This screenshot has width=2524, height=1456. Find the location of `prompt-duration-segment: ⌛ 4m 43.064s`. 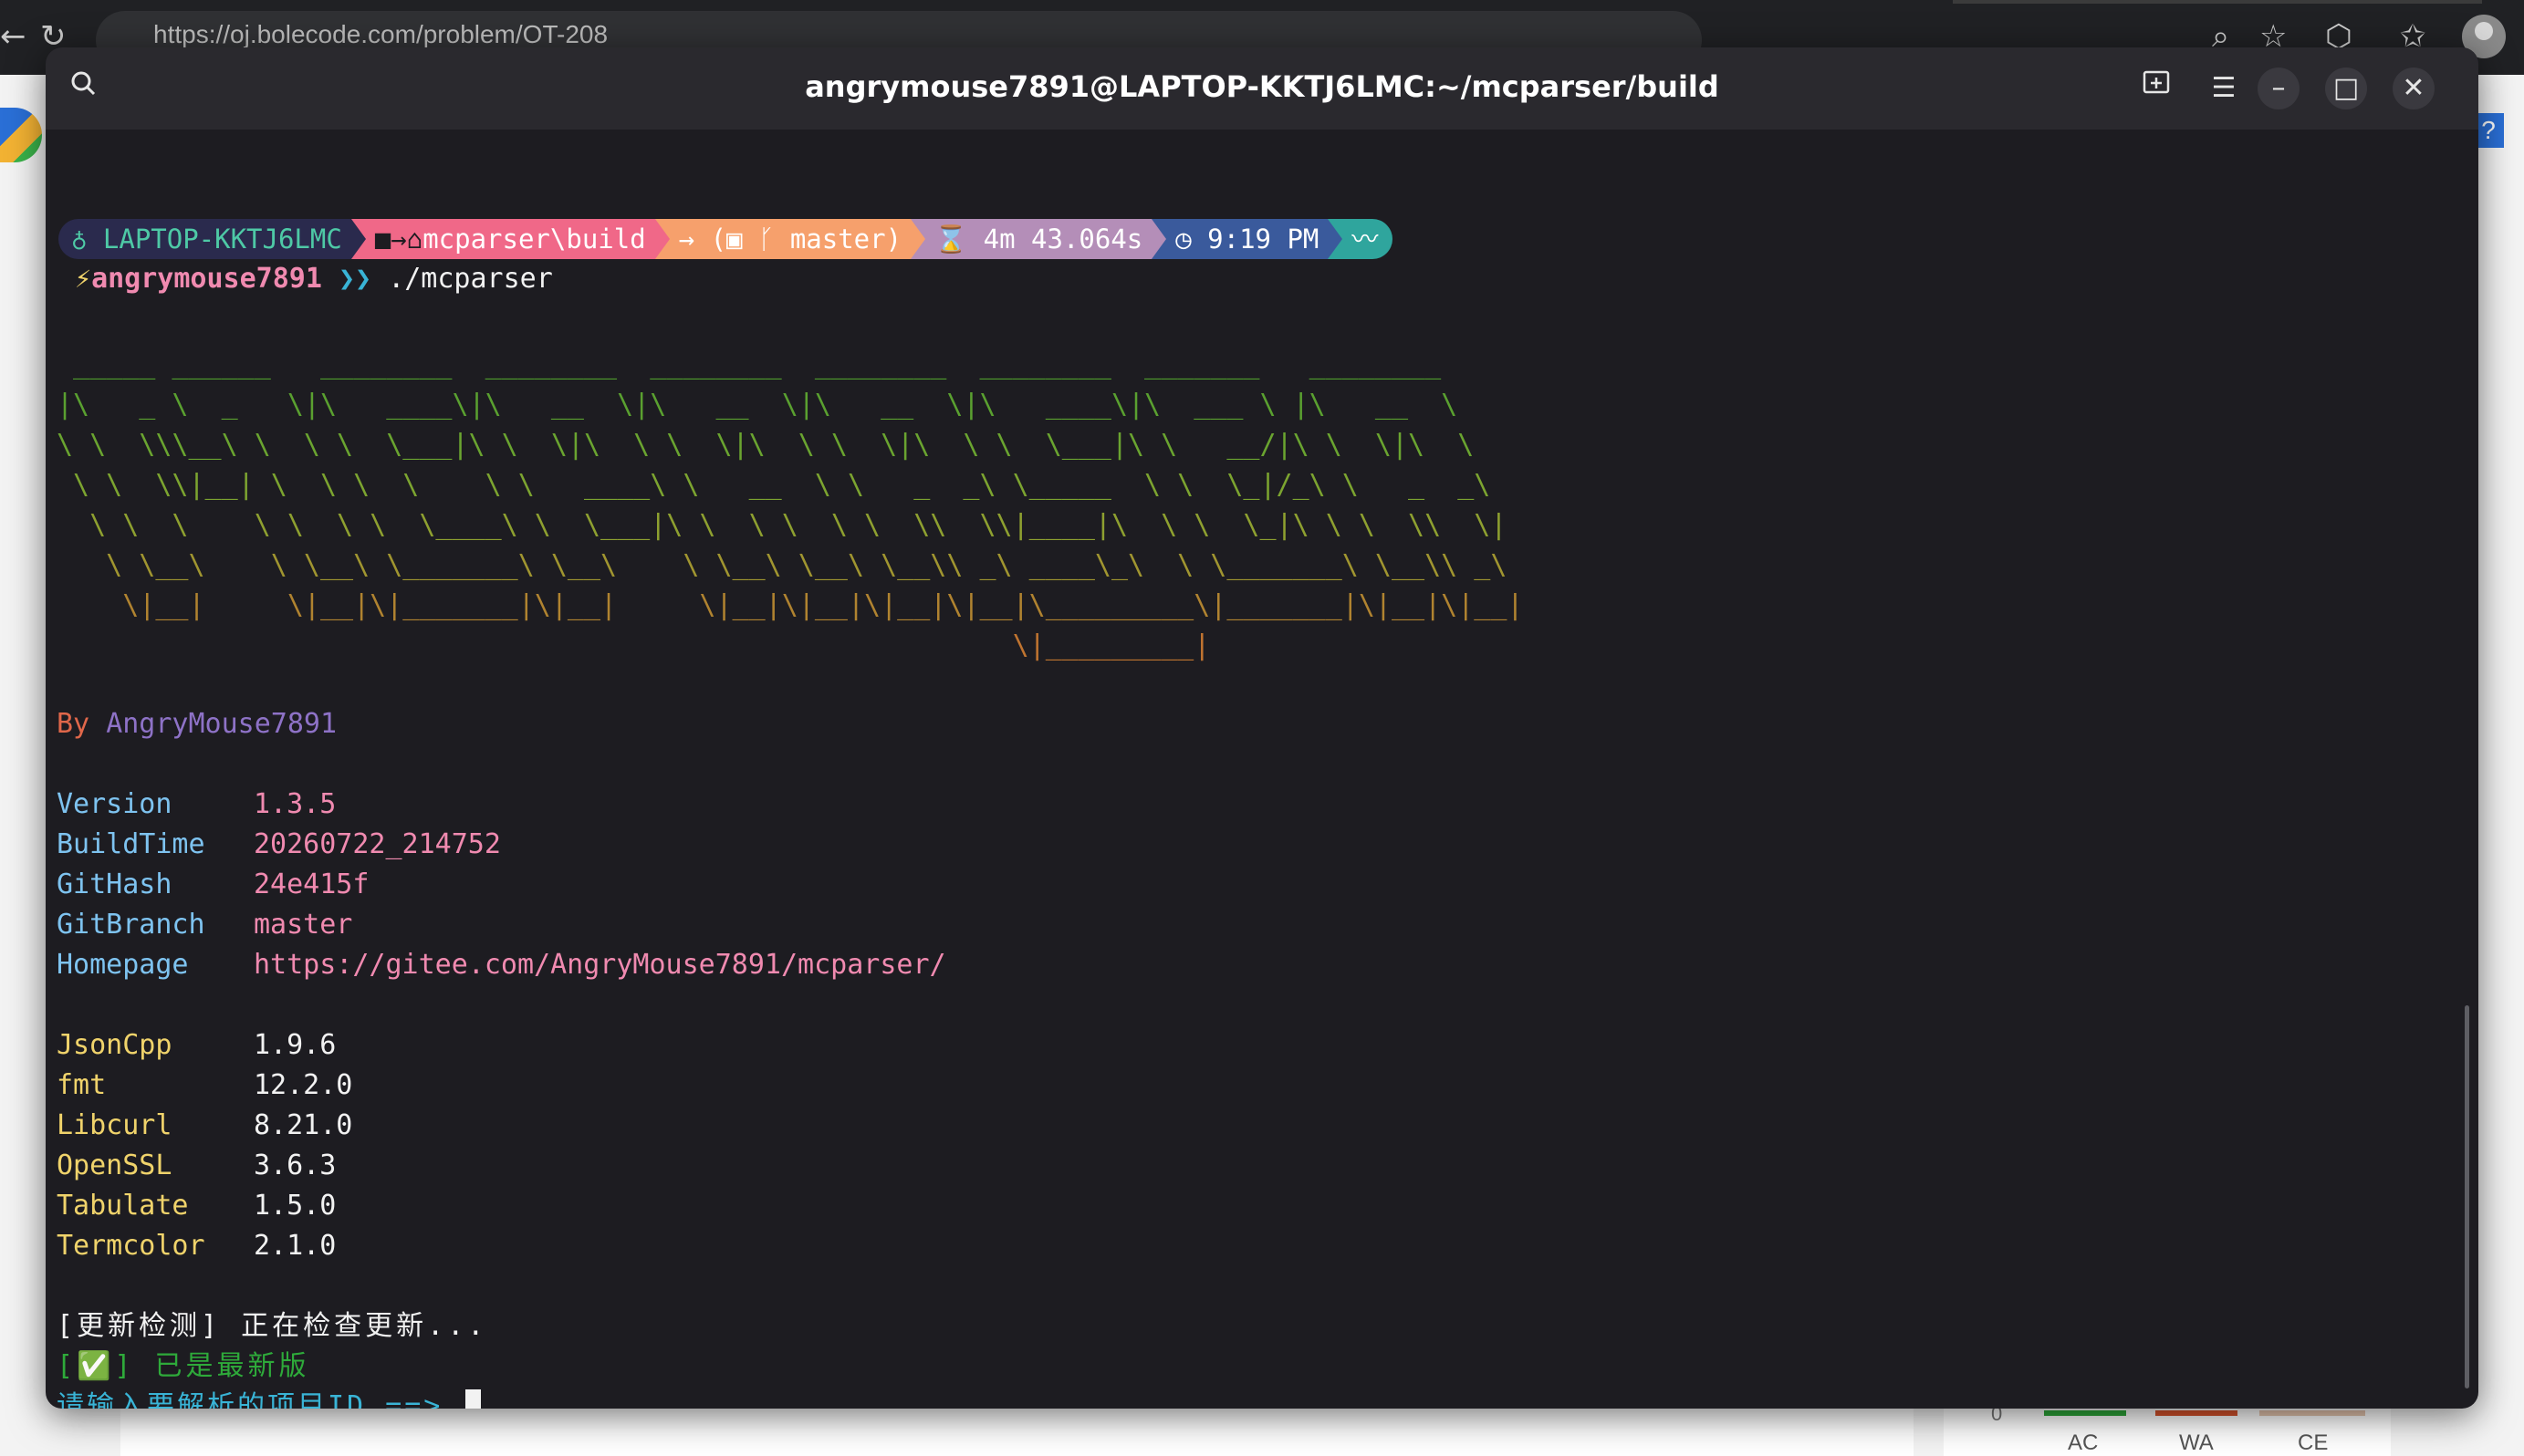

prompt-duration-segment: ⌛ 4m 43.064s is located at coordinates (1038, 239).